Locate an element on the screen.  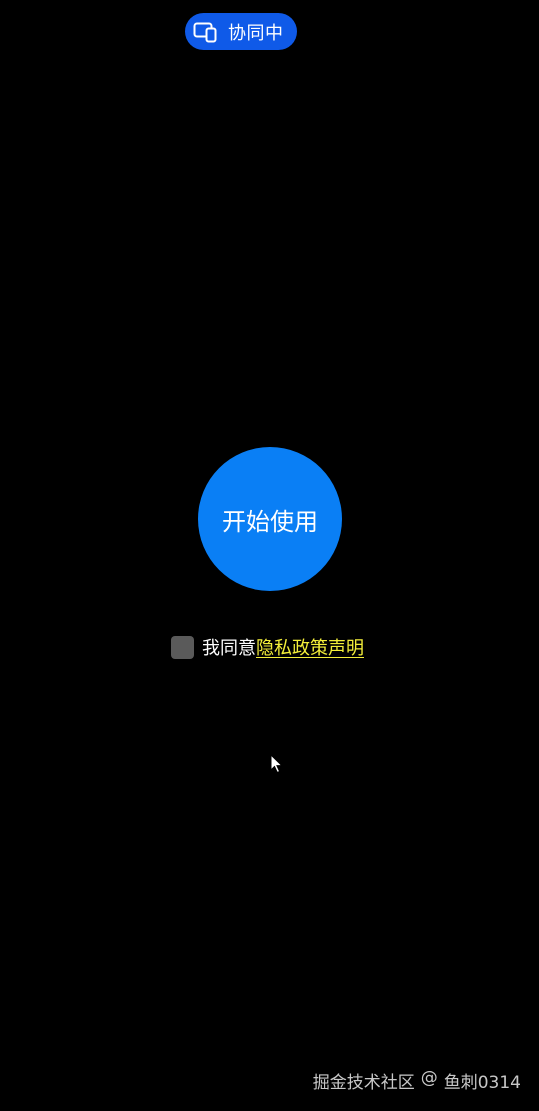
devices-icon is located at coordinates (206, 32).